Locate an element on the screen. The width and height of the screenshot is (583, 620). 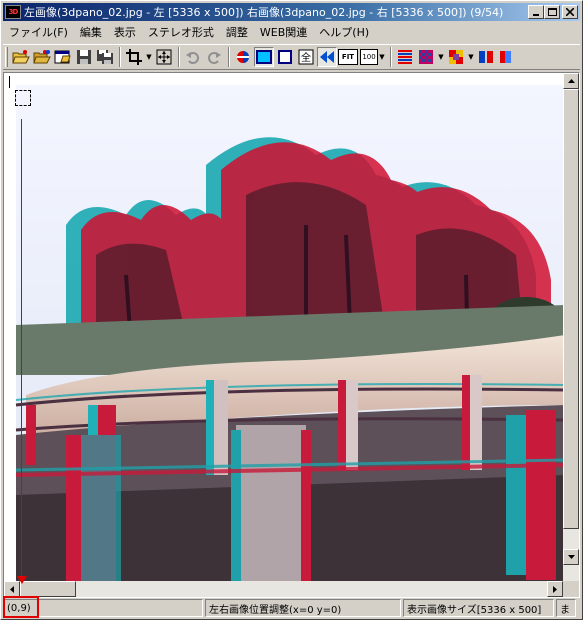
zoom-100-button: 100 is located at coordinates (369, 57).